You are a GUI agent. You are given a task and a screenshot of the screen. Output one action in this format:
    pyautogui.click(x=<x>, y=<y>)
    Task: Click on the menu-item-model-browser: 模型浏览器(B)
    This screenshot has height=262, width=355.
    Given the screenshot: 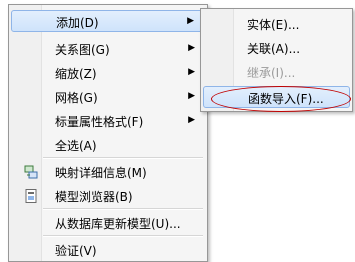 What is the action you would take?
    pyautogui.click(x=108, y=196)
    